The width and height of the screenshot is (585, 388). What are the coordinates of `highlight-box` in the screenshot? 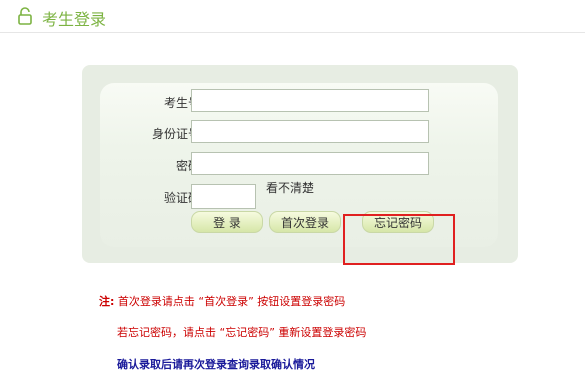 It's located at (399, 239).